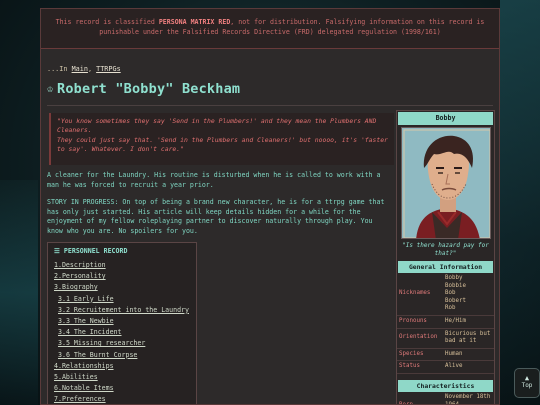 This screenshot has width=540, height=405. What do you see at coordinates (406, 403) in the screenshot?
I see `infobox-key: Born` at bounding box center [406, 403].